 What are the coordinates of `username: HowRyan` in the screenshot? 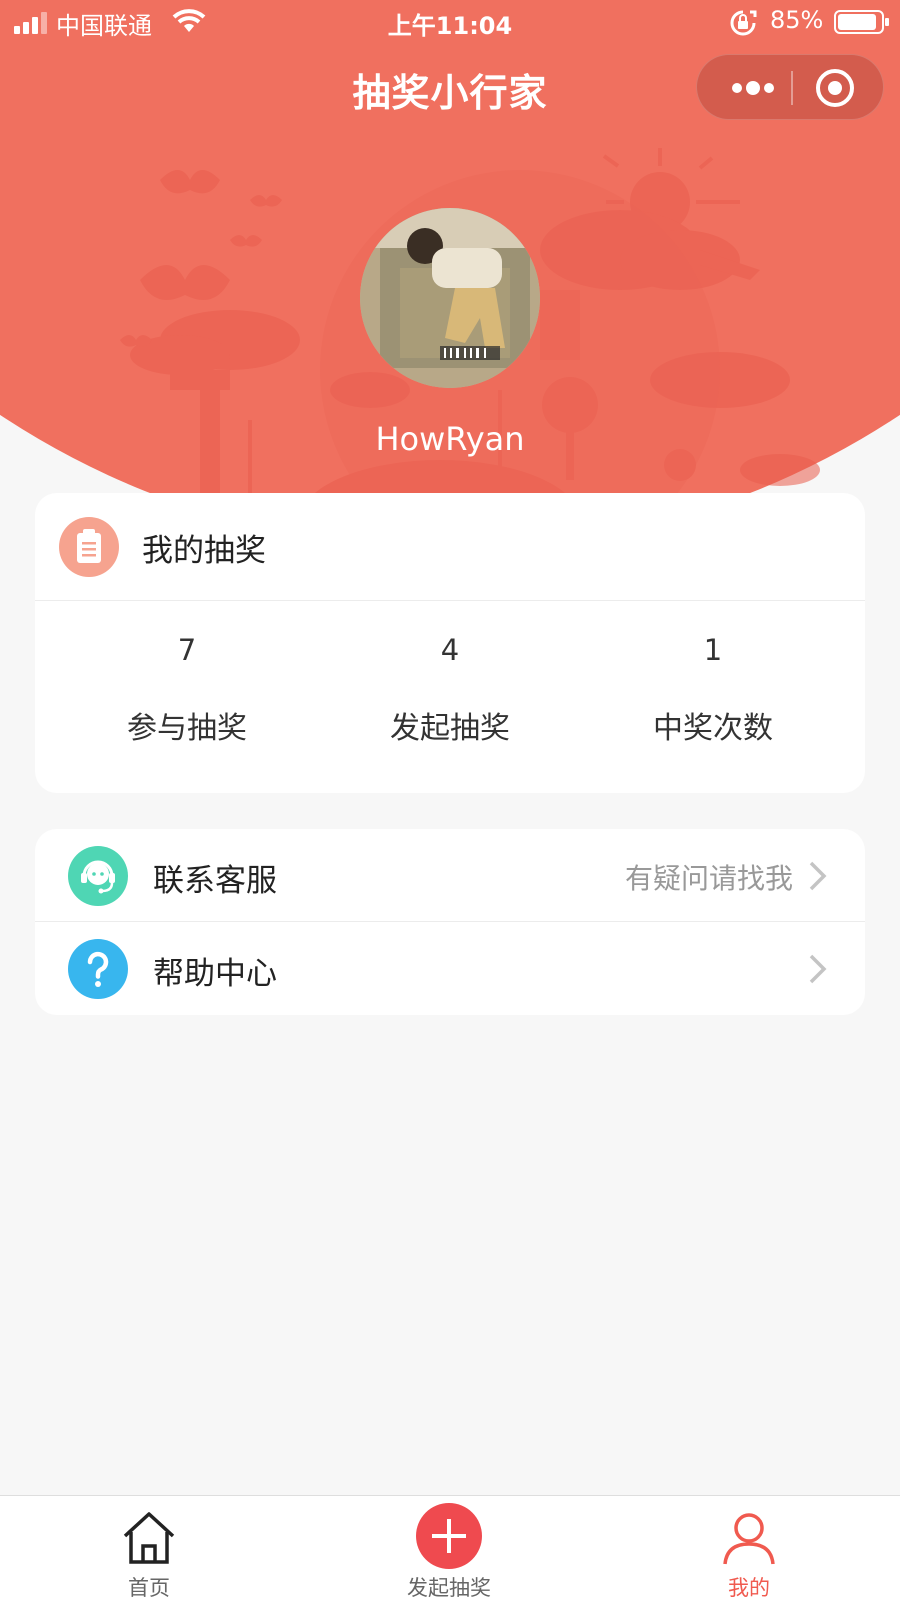 It's located at (450, 439).